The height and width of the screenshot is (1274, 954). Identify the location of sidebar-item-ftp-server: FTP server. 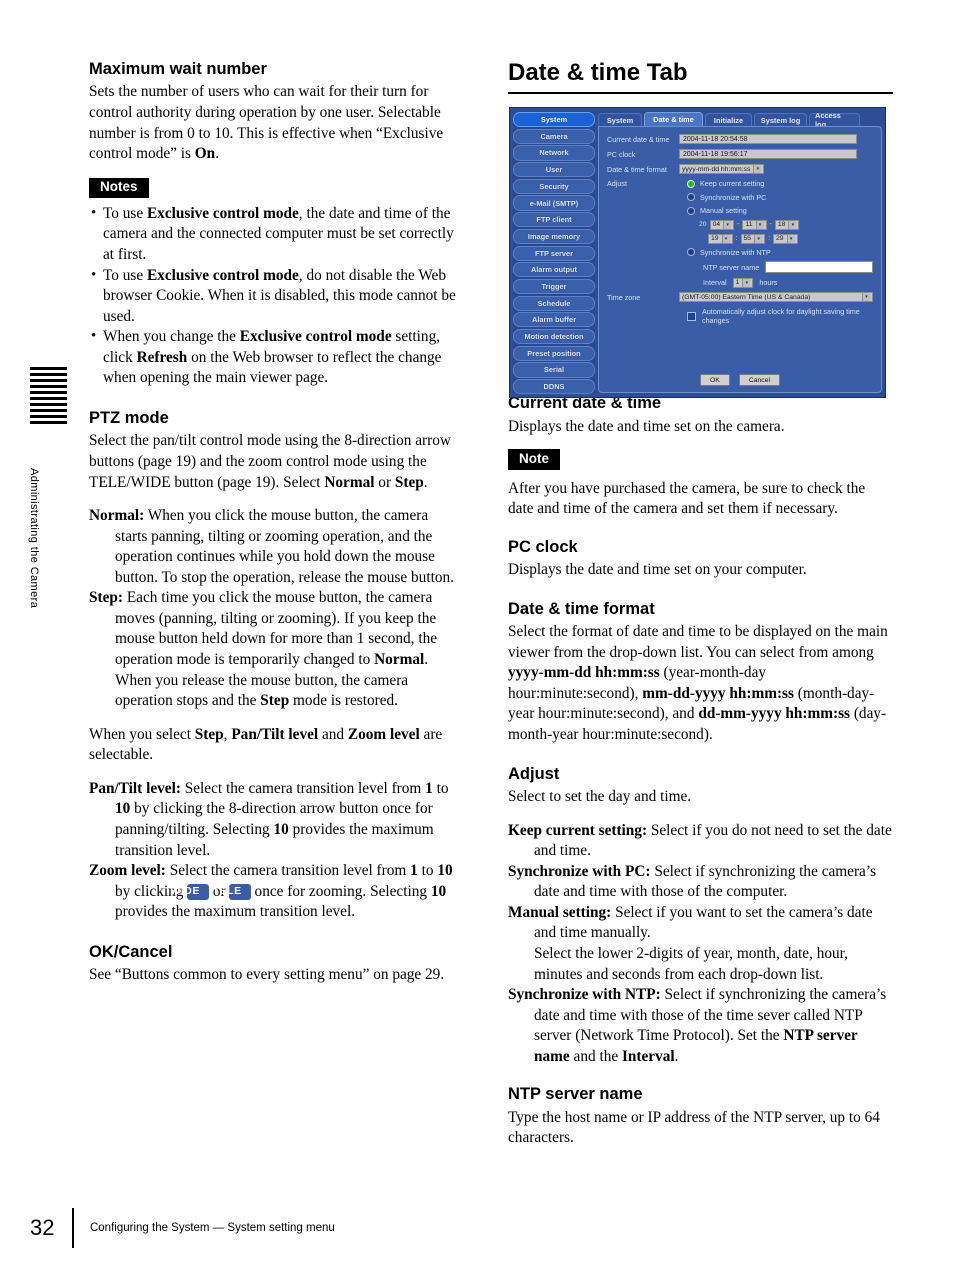
(554, 253).